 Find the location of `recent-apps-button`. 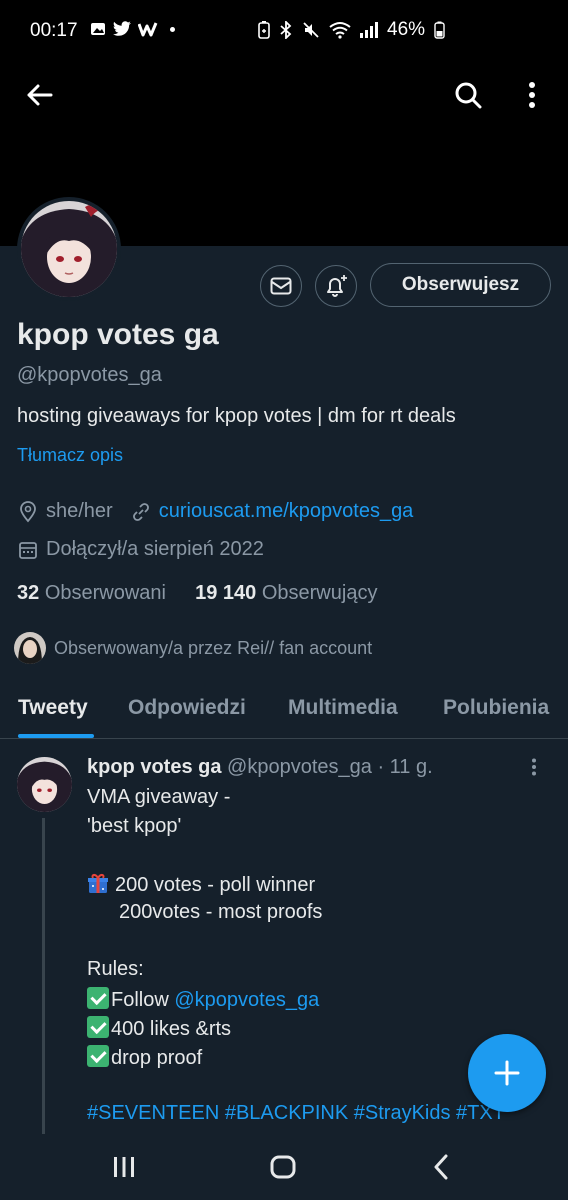

recent-apps-button is located at coordinates (124, 1167).